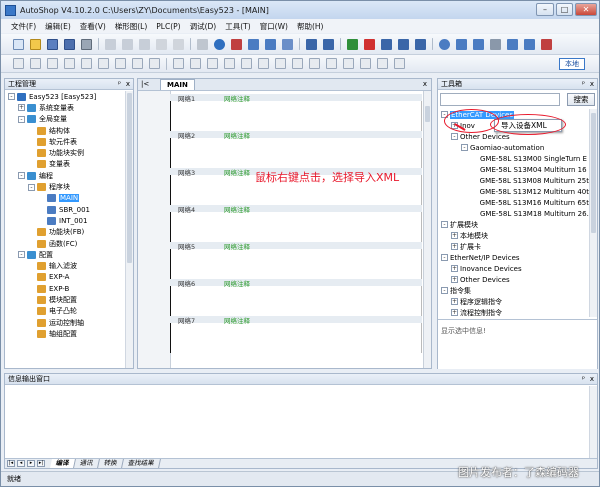 The image size is (600, 487). What do you see at coordinates (65, 299) in the screenshot?
I see `project-tree-item: 模块配置` at bounding box center [65, 299].